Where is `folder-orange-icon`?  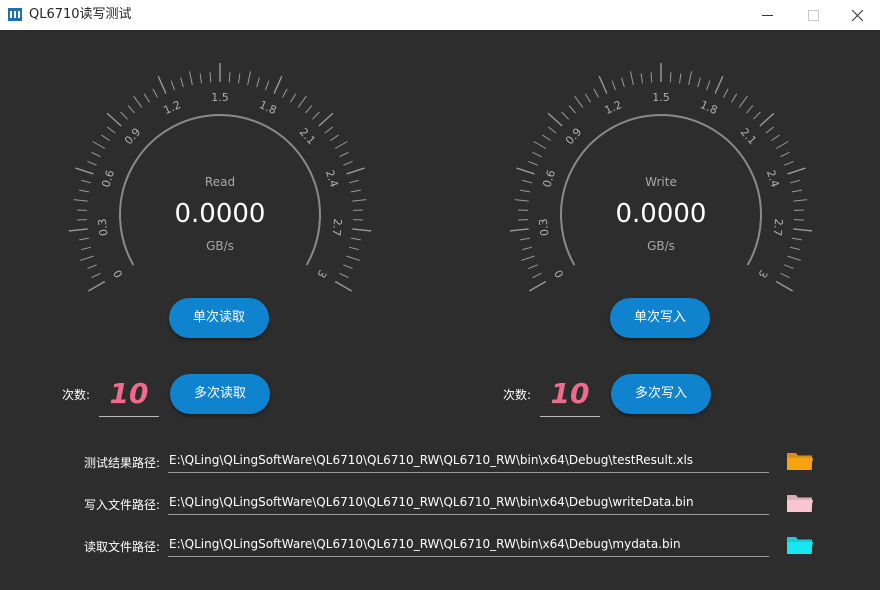 folder-orange-icon is located at coordinates (800, 461).